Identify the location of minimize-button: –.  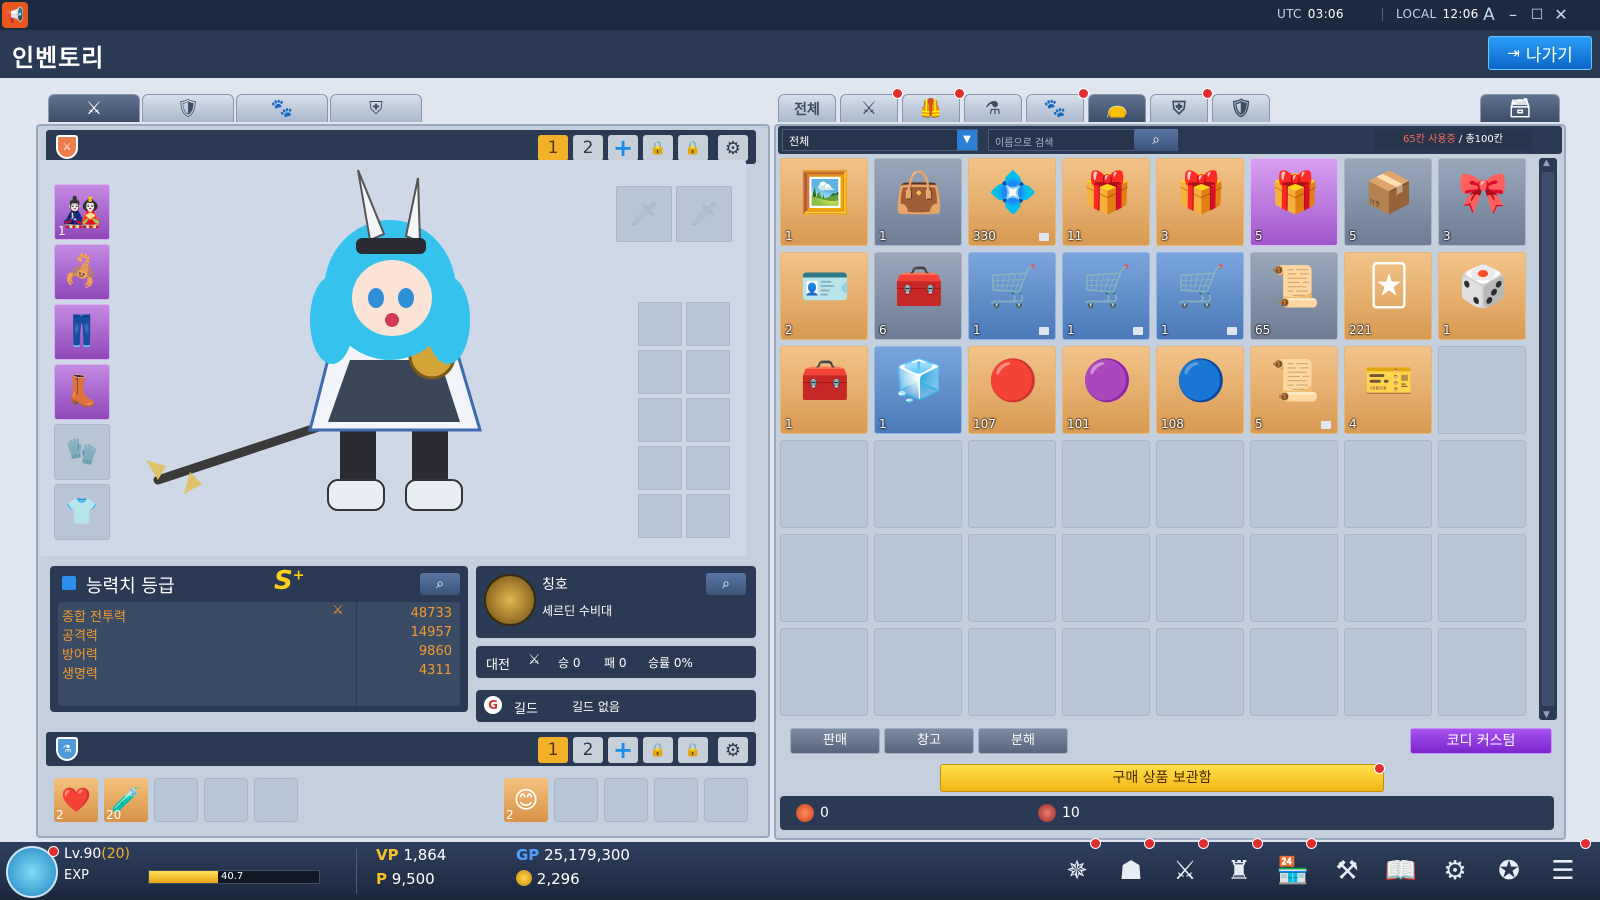
(1513, 15).